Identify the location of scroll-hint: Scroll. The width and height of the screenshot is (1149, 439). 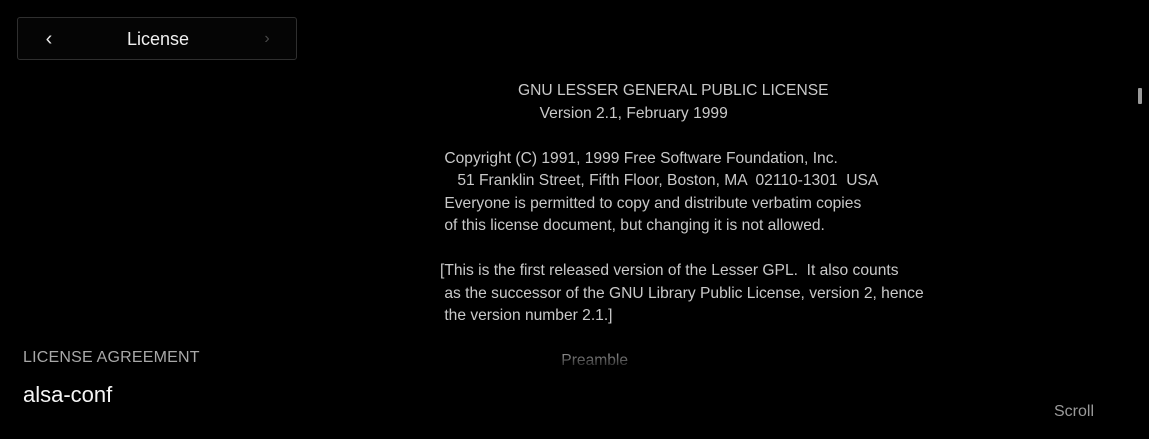
(1074, 411).